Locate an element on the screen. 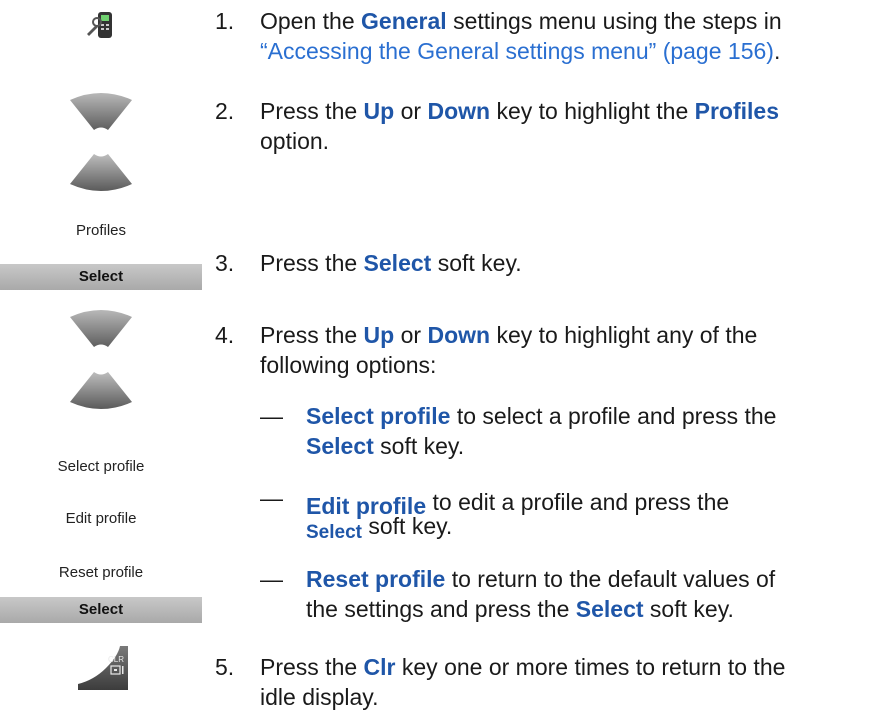  step-number: 4. is located at coordinates (225, 335).